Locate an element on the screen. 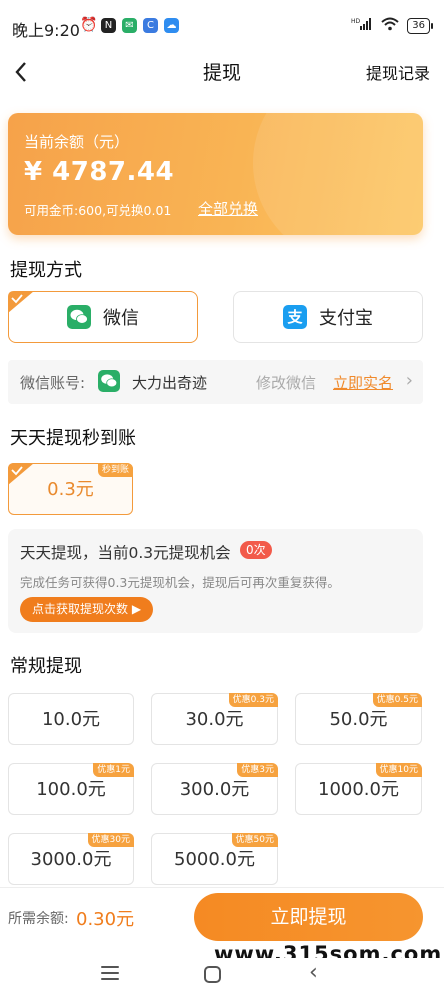  nfc-icon: N is located at coordinates (108, 25).